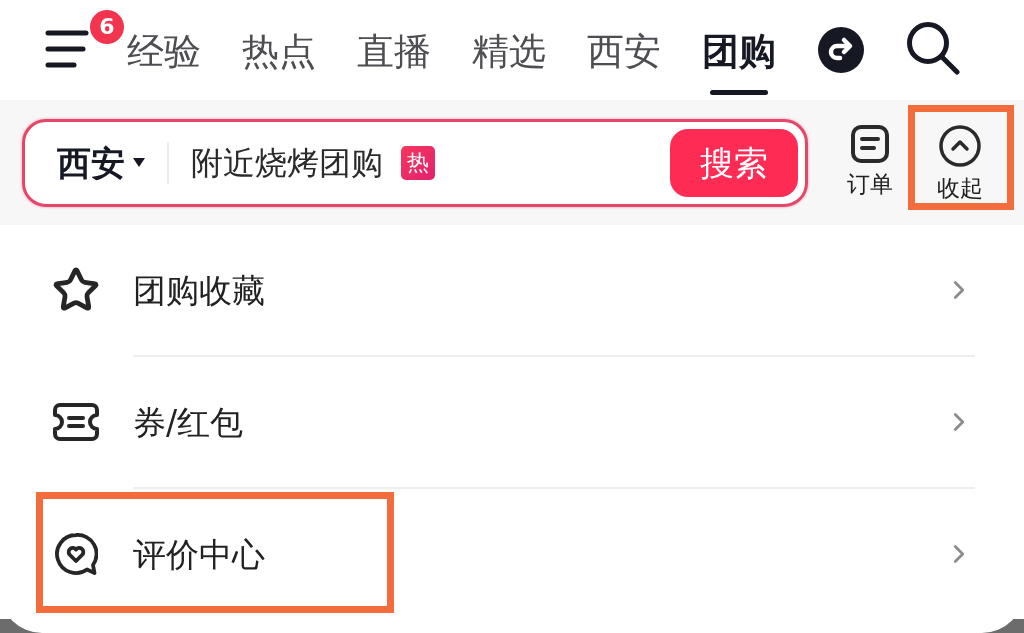 The width and height of the screenshot is (1024, 633). Describe the element at coordinates (76, 290) in the screenshot. I see `star-icon` at that location.